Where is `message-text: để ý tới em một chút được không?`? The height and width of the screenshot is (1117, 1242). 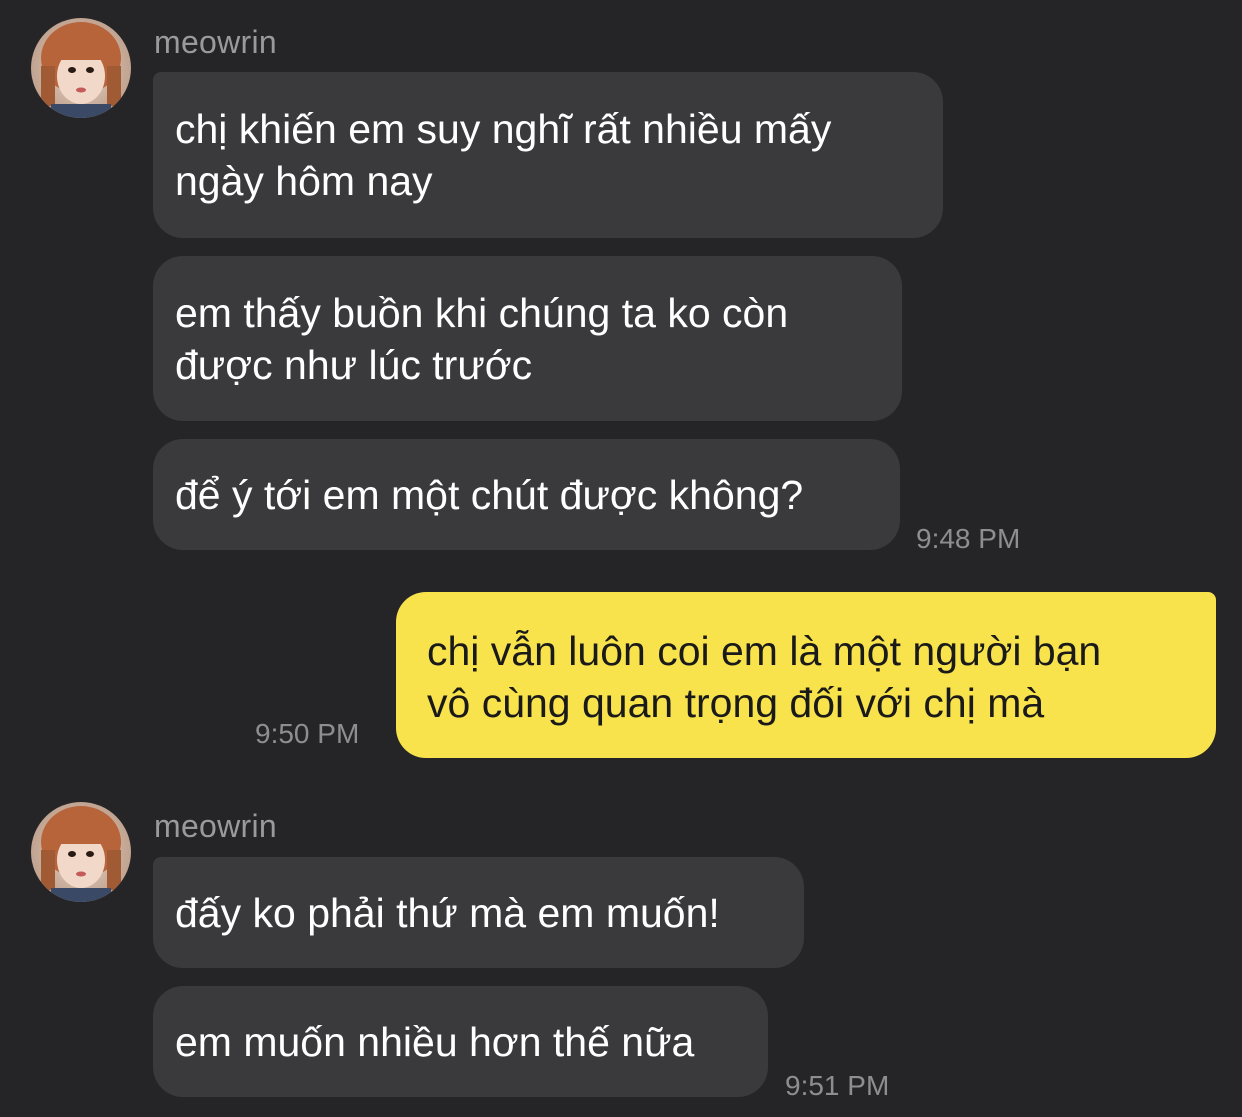
message-text: để ý tới em một chút được không? is located at coordinates (489, 495).